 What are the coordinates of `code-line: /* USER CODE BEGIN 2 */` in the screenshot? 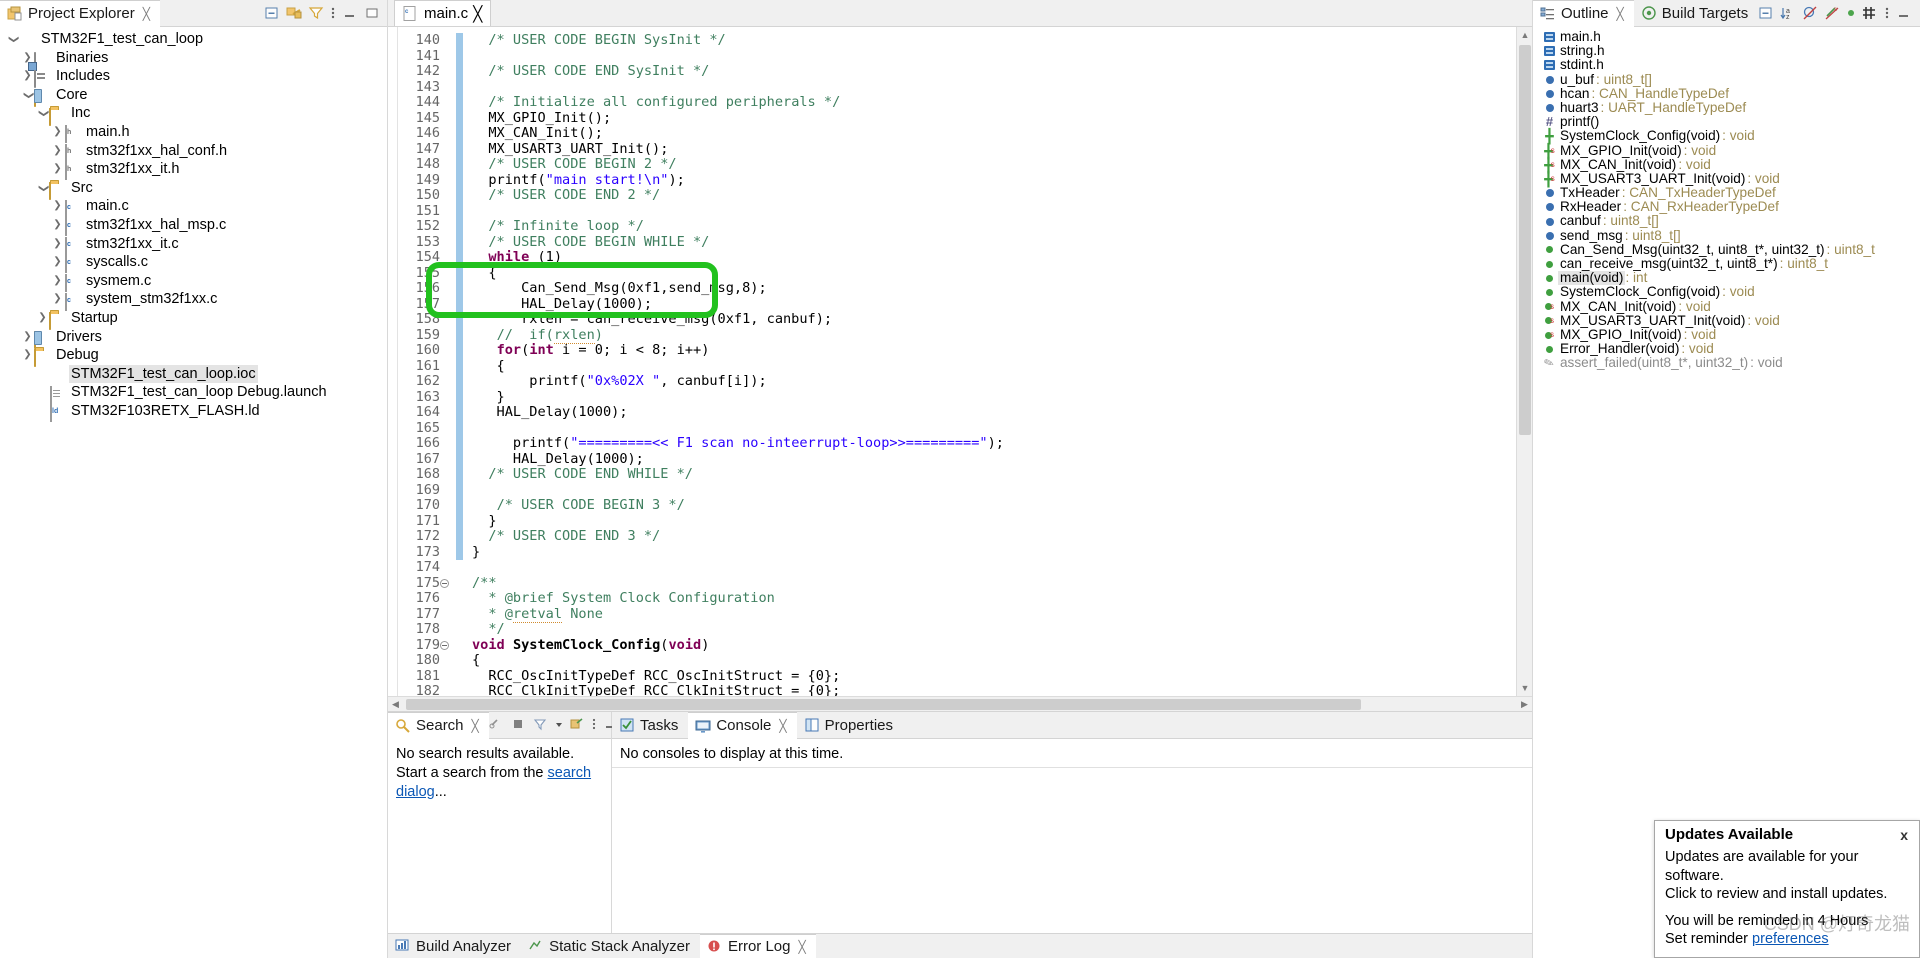 It's located at (994, 164).